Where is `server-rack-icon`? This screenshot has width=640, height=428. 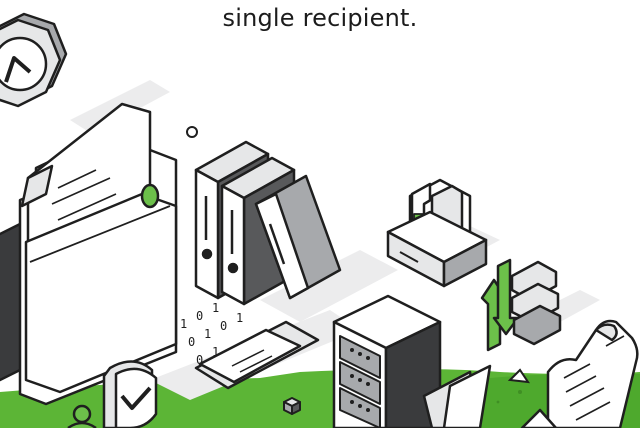
server-rack-icon is located at coordinates (387, 361).